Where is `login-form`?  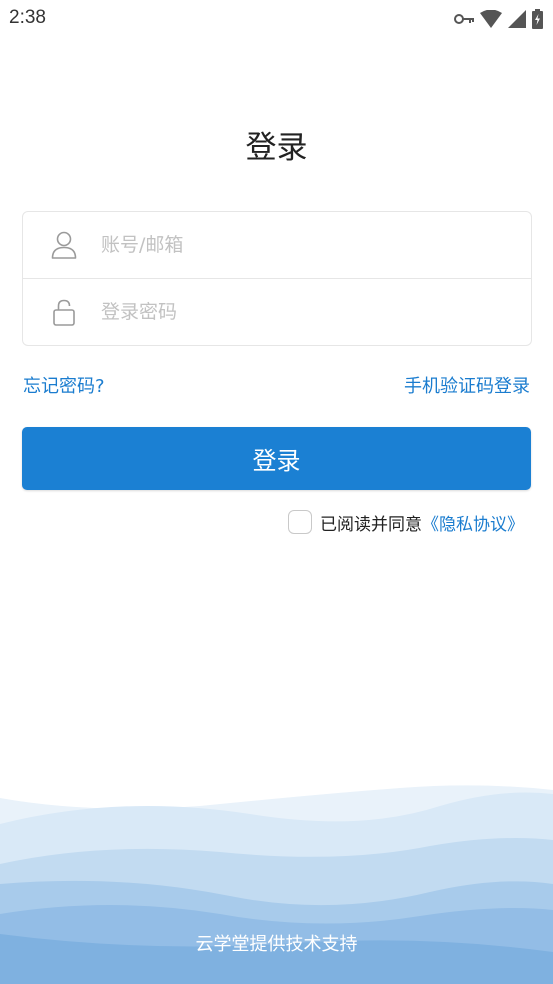 login-form is located at coordinates (277, 278).